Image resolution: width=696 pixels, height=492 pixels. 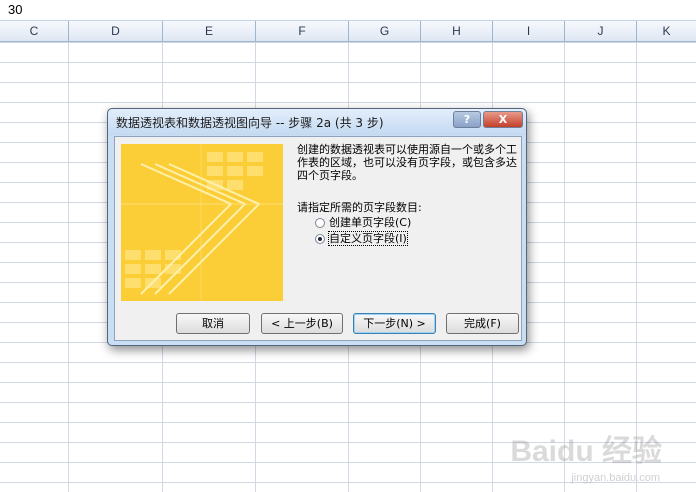 I want to click on radio-selected-icon, so click(x=320, y=239).